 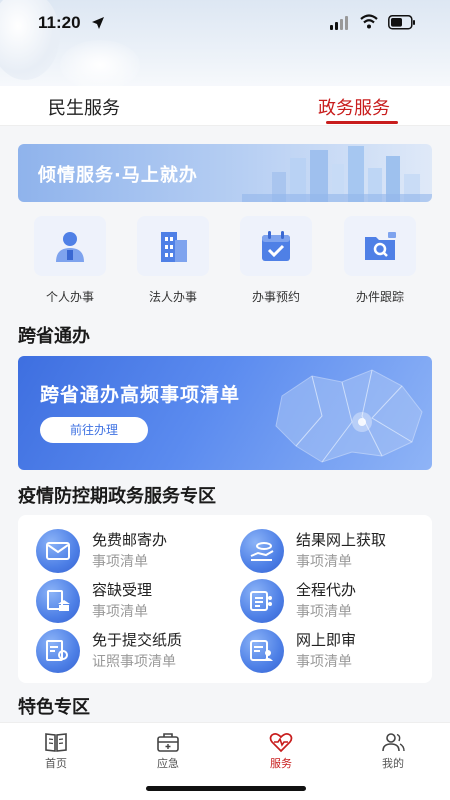 What do you see at coordinates (225, 413) in the screenshot?
I see `cross-province-banner: 跨省通办高频事项清单 前往办理` at bounding box center [225, 413].